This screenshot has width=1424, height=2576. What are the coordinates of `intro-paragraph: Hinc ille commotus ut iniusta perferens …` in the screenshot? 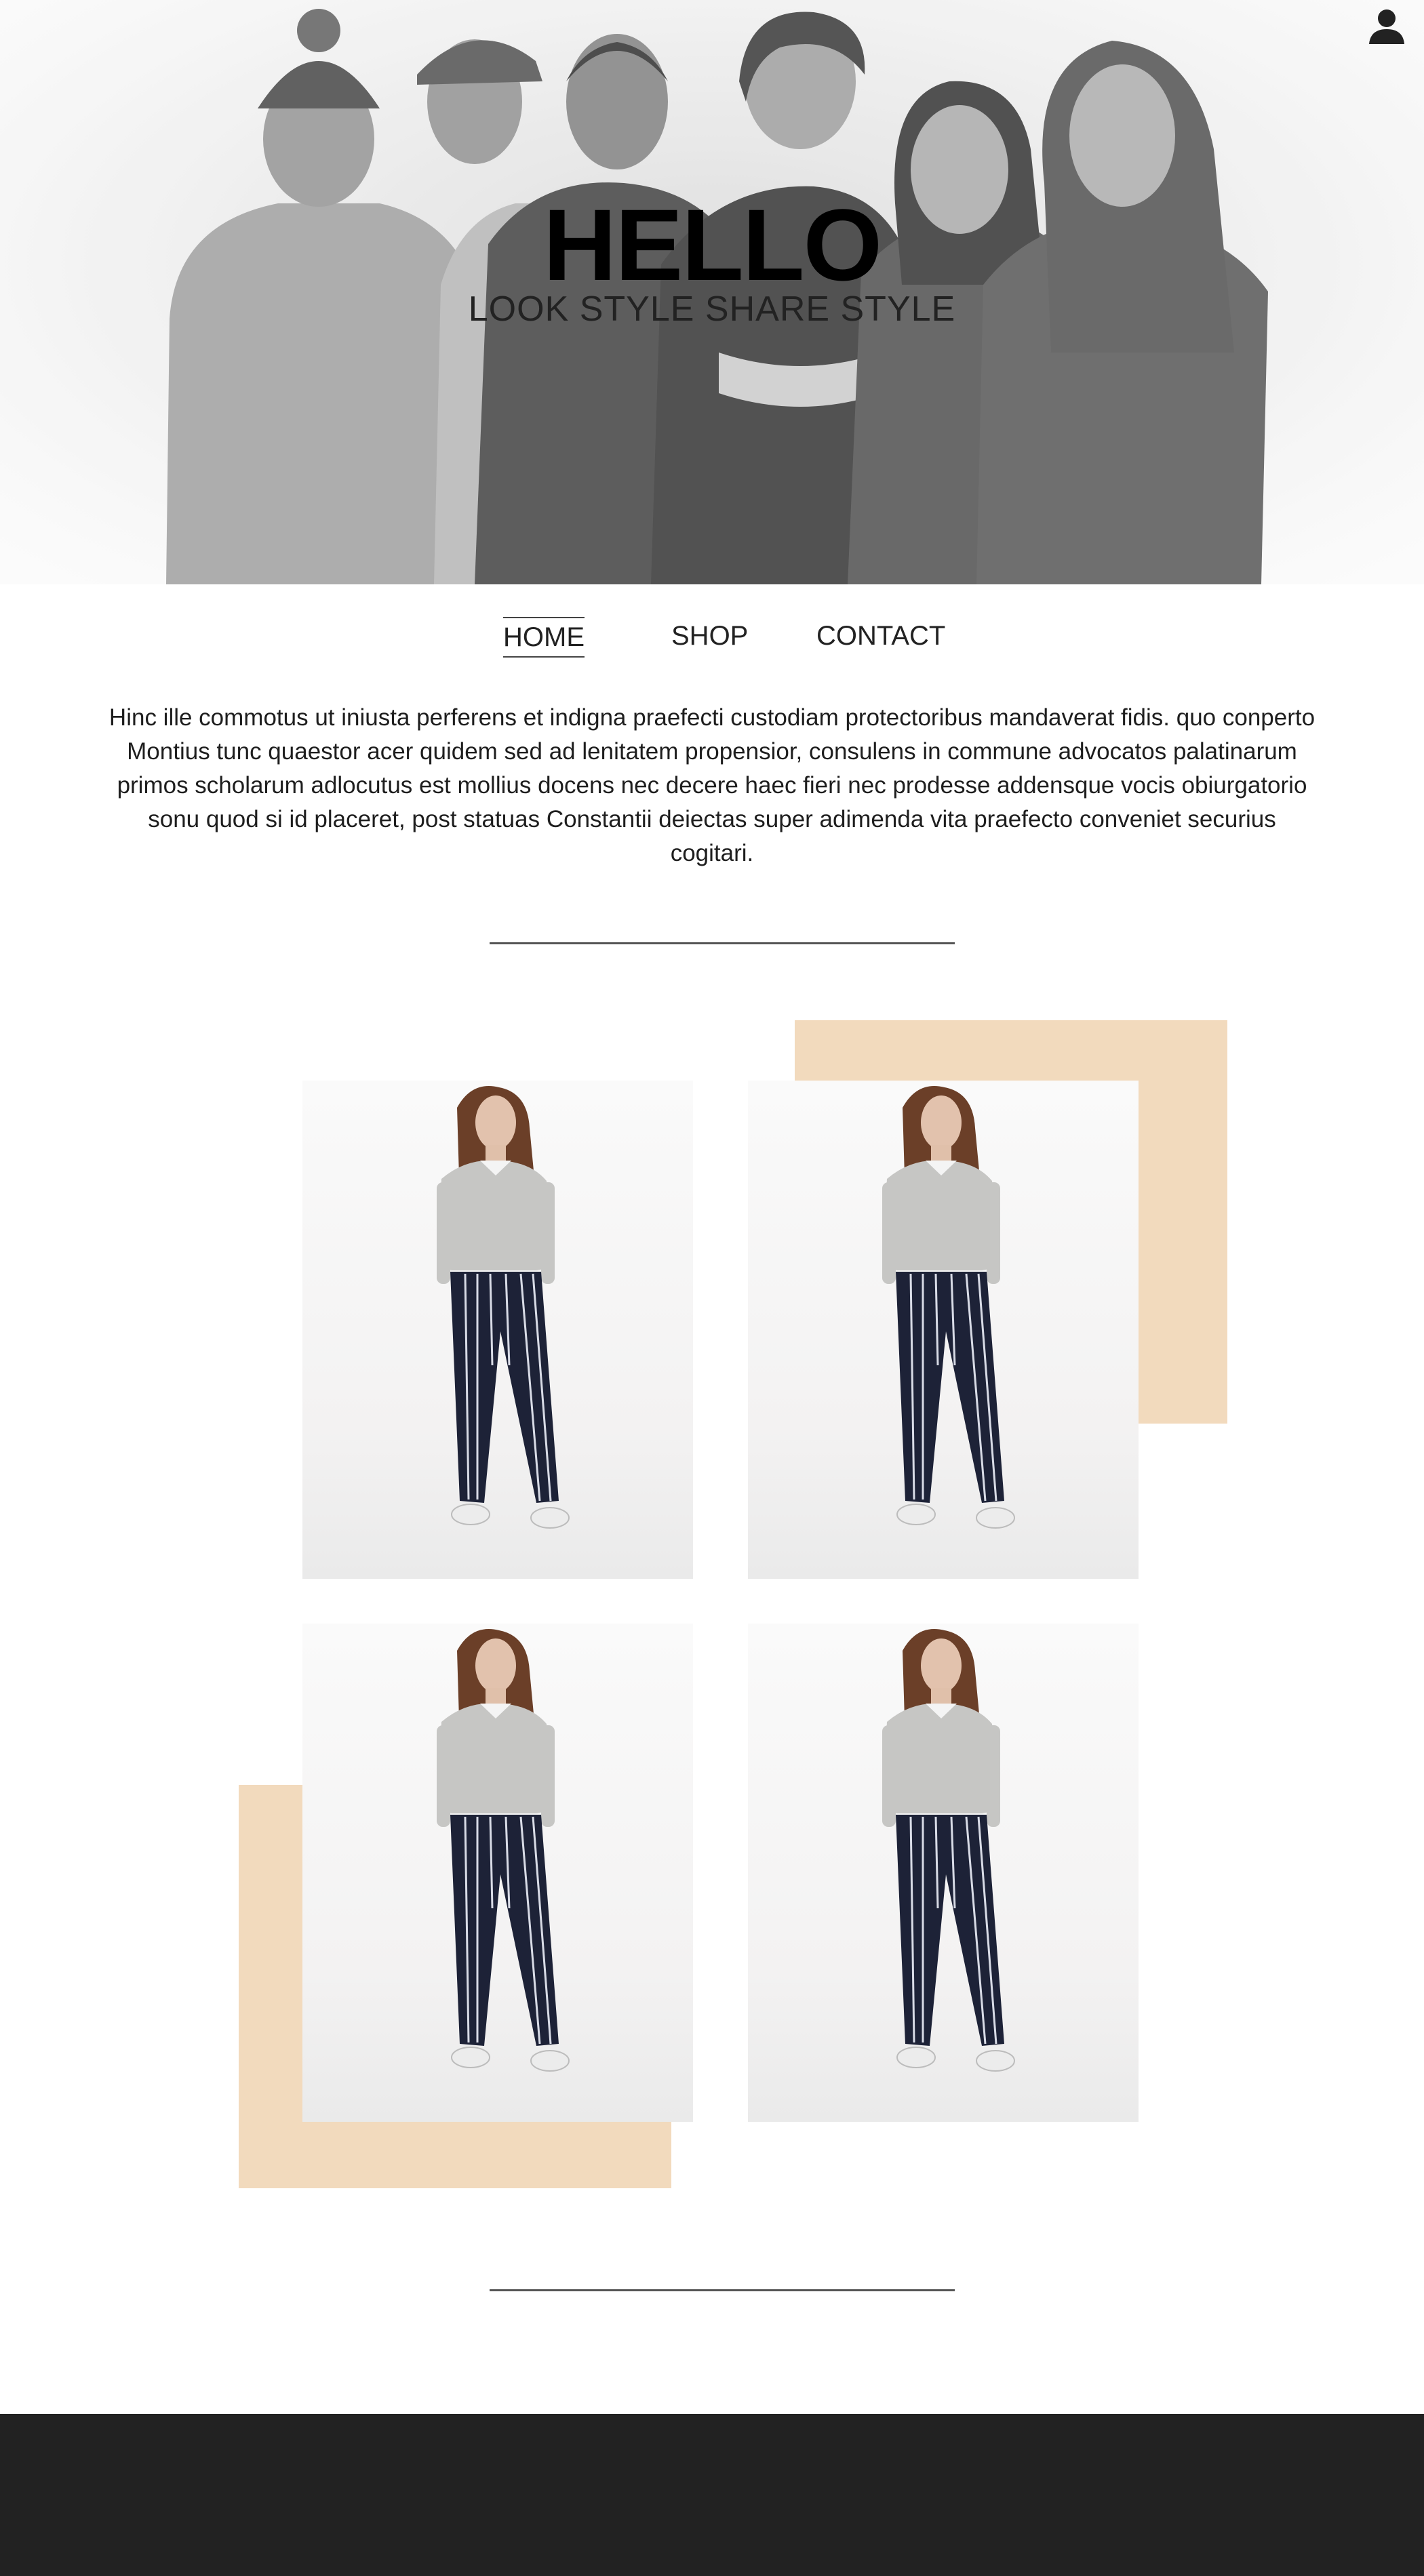 It's located at (712, 785).